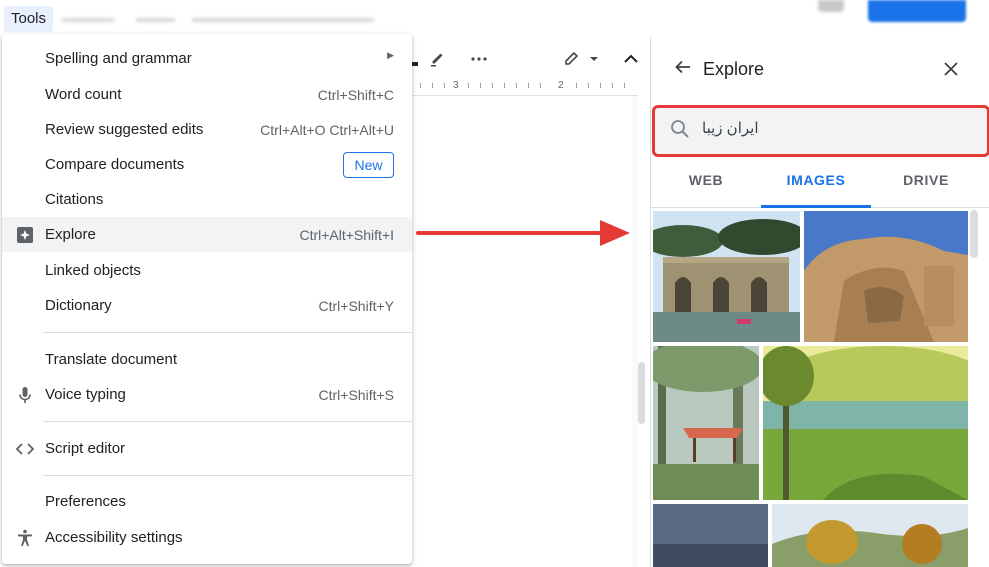 Image resolution: width=989 pixels, height=567 pixels. What do you see at coordinates (631, 61) in the screenshot?
I see `hide-menus-icon` at bounding box center [631, 61].